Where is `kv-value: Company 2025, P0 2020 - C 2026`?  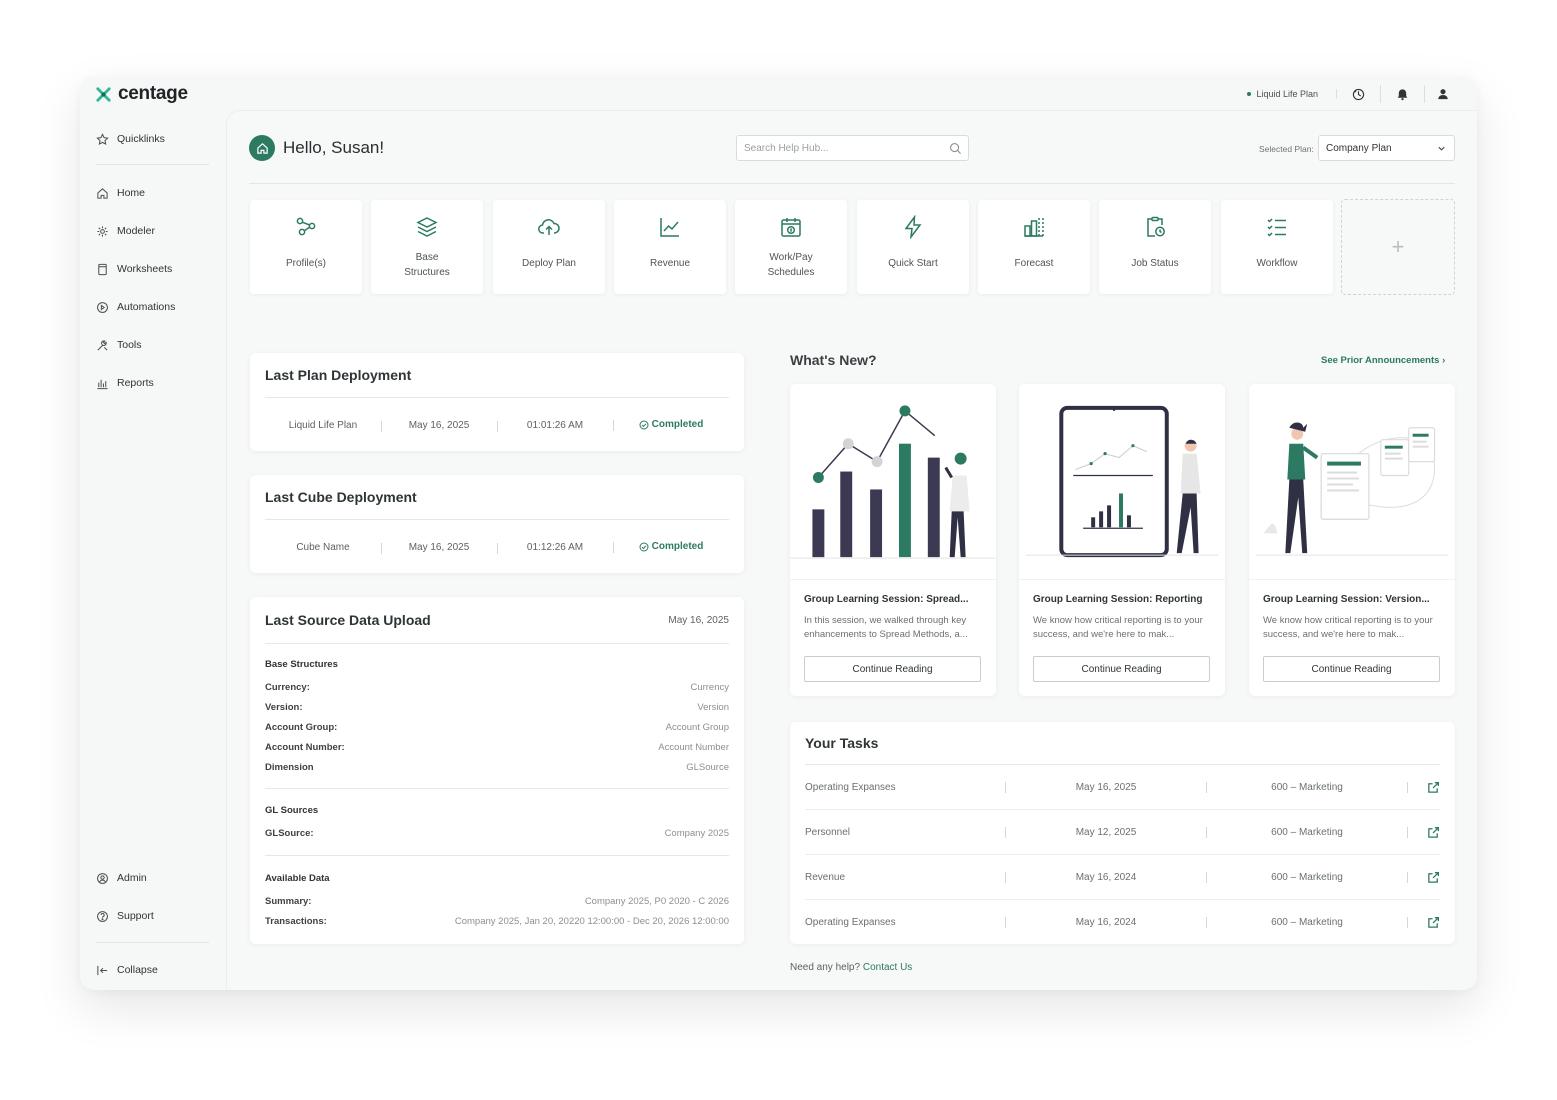 kv-value: Company 2025, P0 2020 - C 2026 is located at coordinates (656, 901).